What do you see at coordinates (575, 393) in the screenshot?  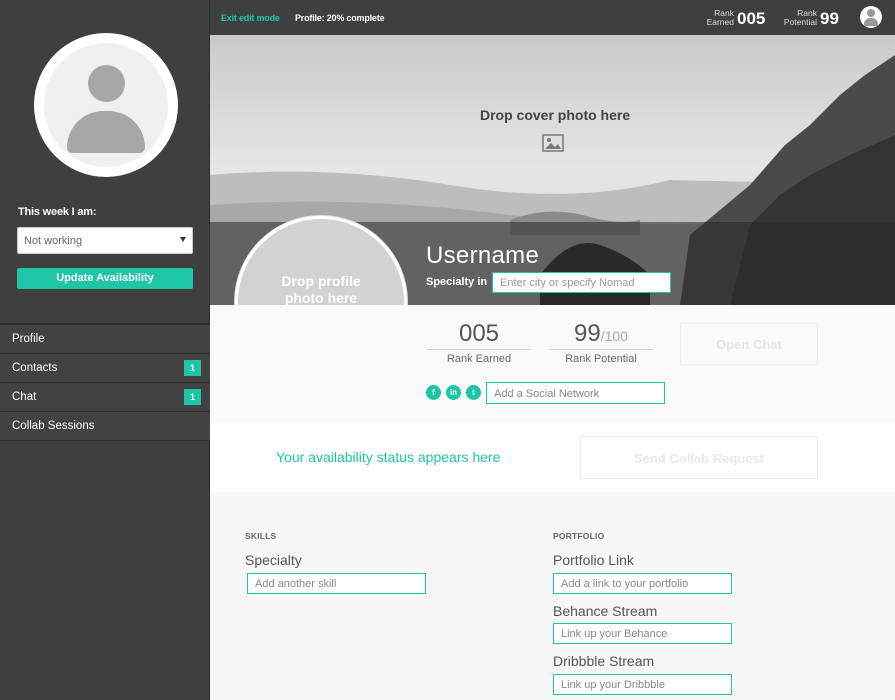 I see `social-network-input: Add a Social Network` at bounding box center [575, 393].